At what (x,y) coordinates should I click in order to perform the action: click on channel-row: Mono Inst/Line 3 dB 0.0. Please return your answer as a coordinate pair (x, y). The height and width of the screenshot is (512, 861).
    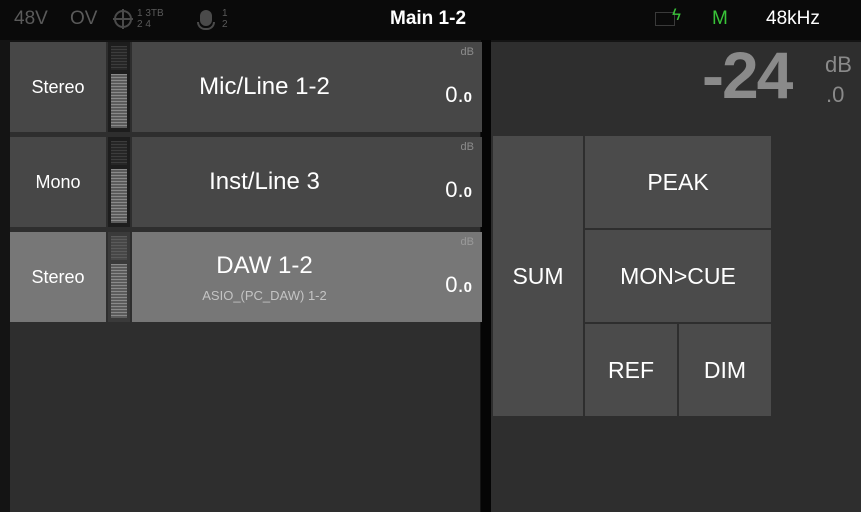
    Looking at the image, I should click on (246, 182).